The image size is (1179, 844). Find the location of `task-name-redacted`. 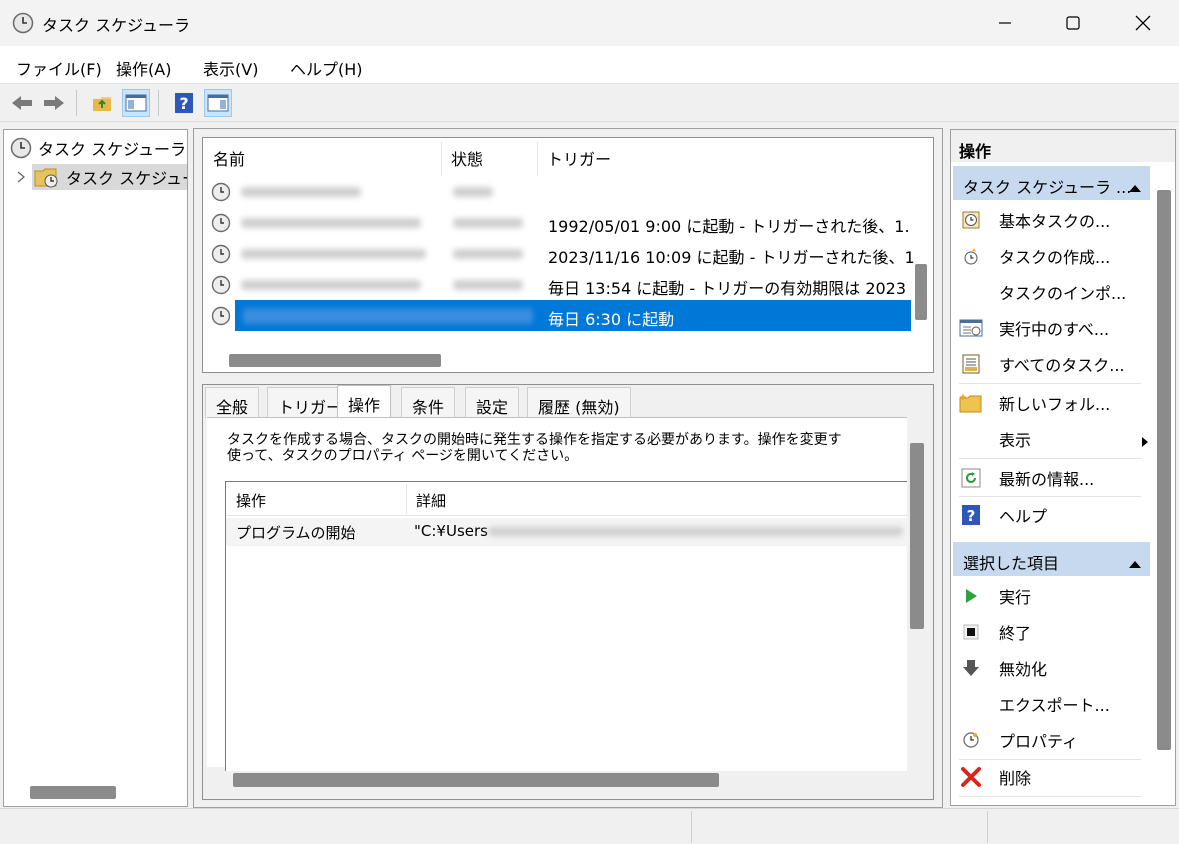

task-name-redacted is located at coordinates (331, 223).